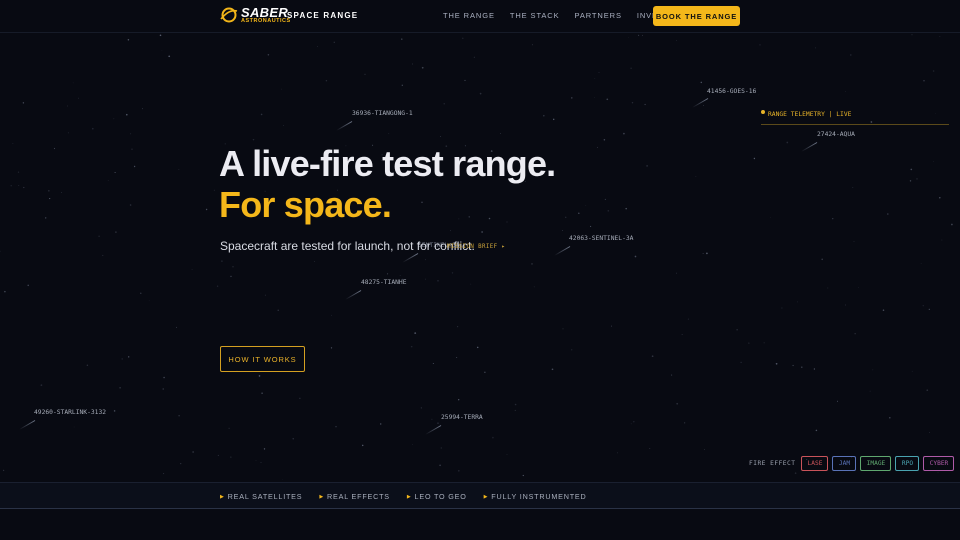 The height and width of the screenshot is (540, 960). Describe the element at coordinates (469, 15) in the screenshot. I see `nav-link-the-range: THE RANGE` at that location.